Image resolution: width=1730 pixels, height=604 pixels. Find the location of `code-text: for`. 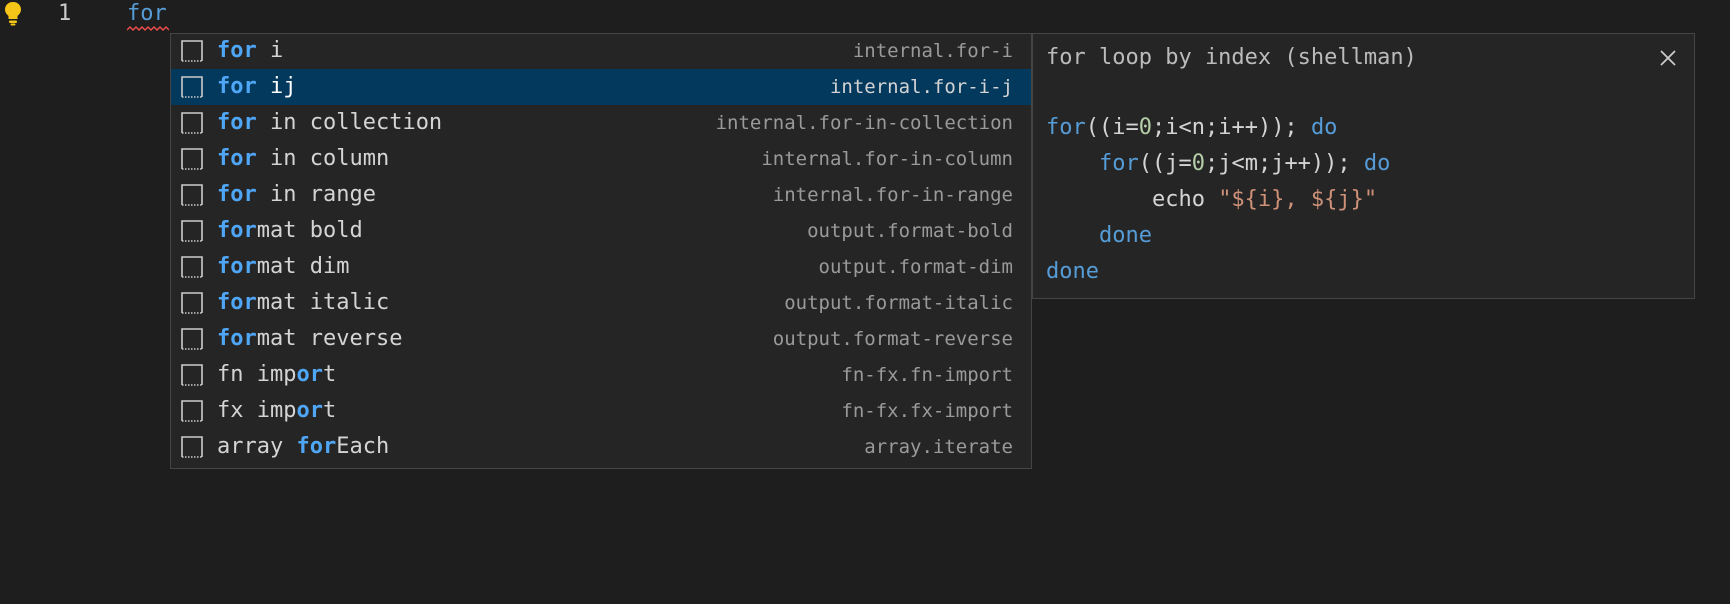

code-text: for is located at coordinates (147, 14).